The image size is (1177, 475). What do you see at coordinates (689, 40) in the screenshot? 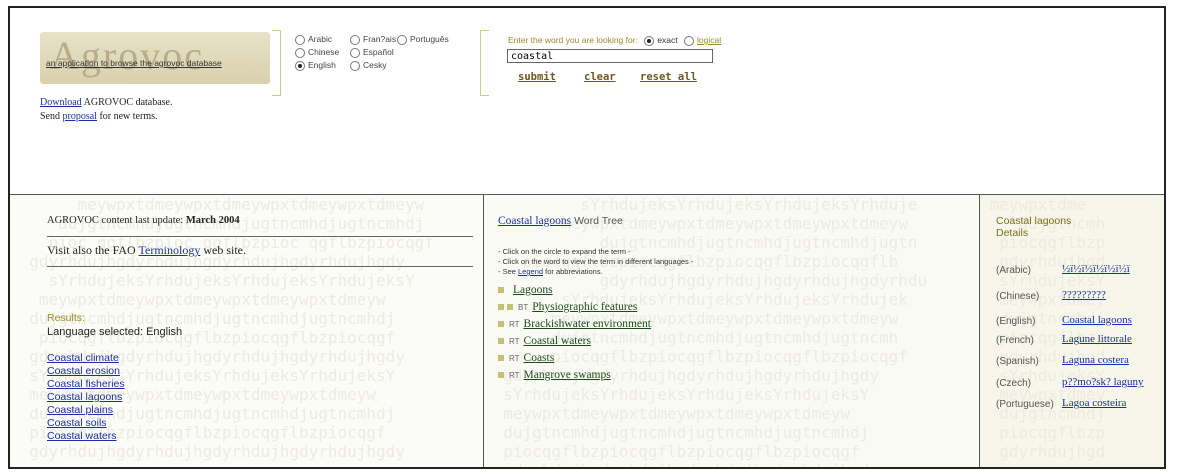
I see `radio-logical` at bounding box center [689, 40].